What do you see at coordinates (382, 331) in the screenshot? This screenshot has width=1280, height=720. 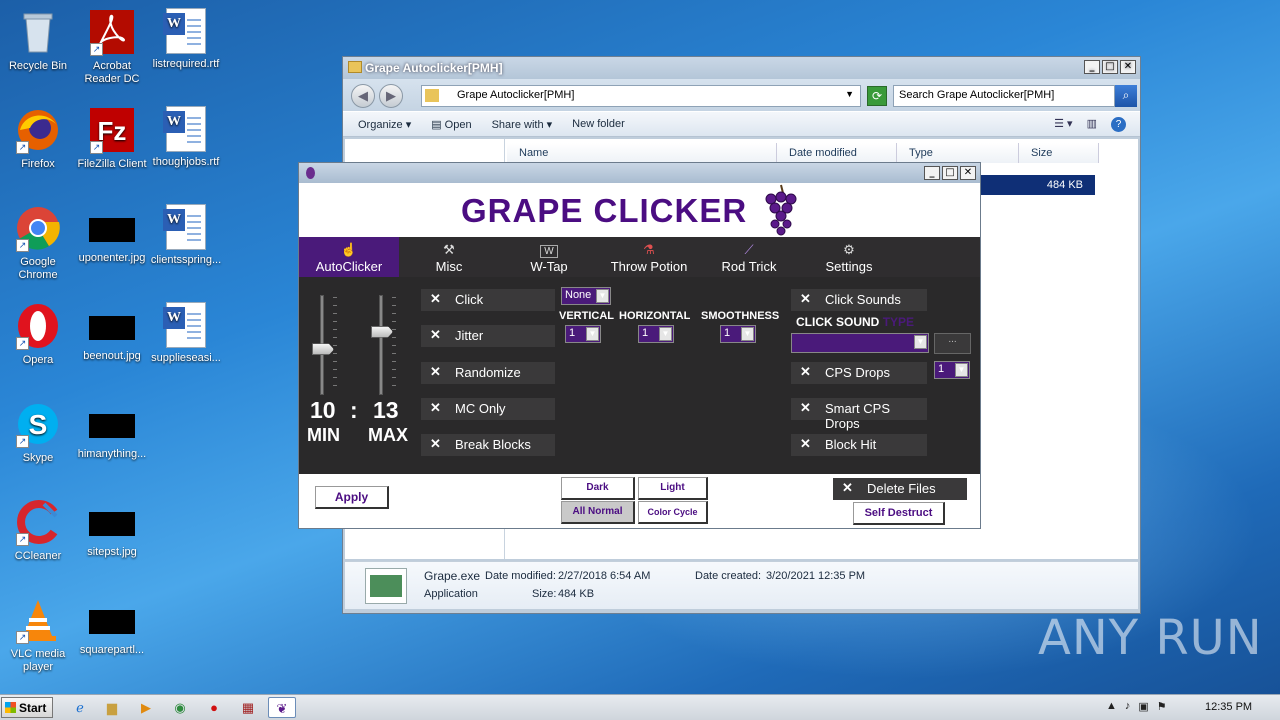 I see `max-cps-slider-thumb` at bounding box center [382, 331].